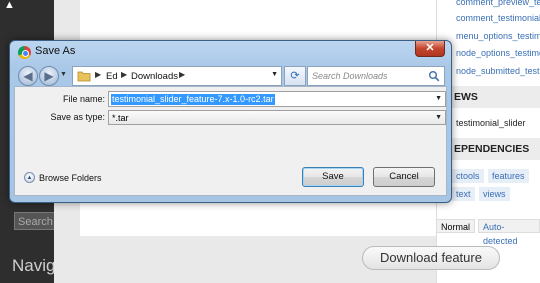 This screenshot has height=283, width=540. Describe the element at coordinates (430, 49) in the screenshot. I see `close-button: ✕` at that location.